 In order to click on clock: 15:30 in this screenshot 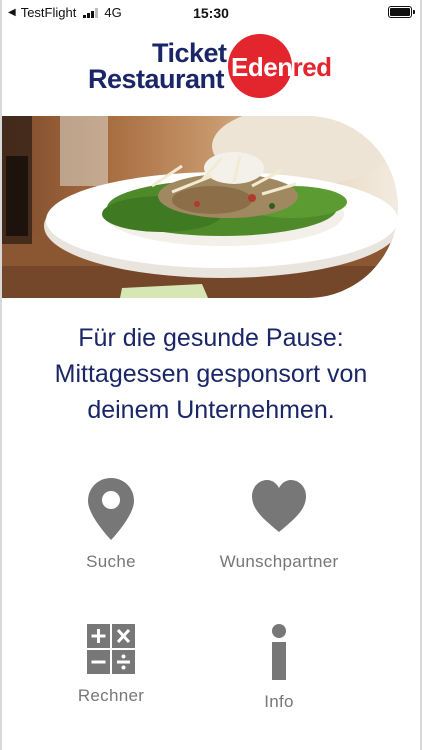, I will do `click(211, 13)`.